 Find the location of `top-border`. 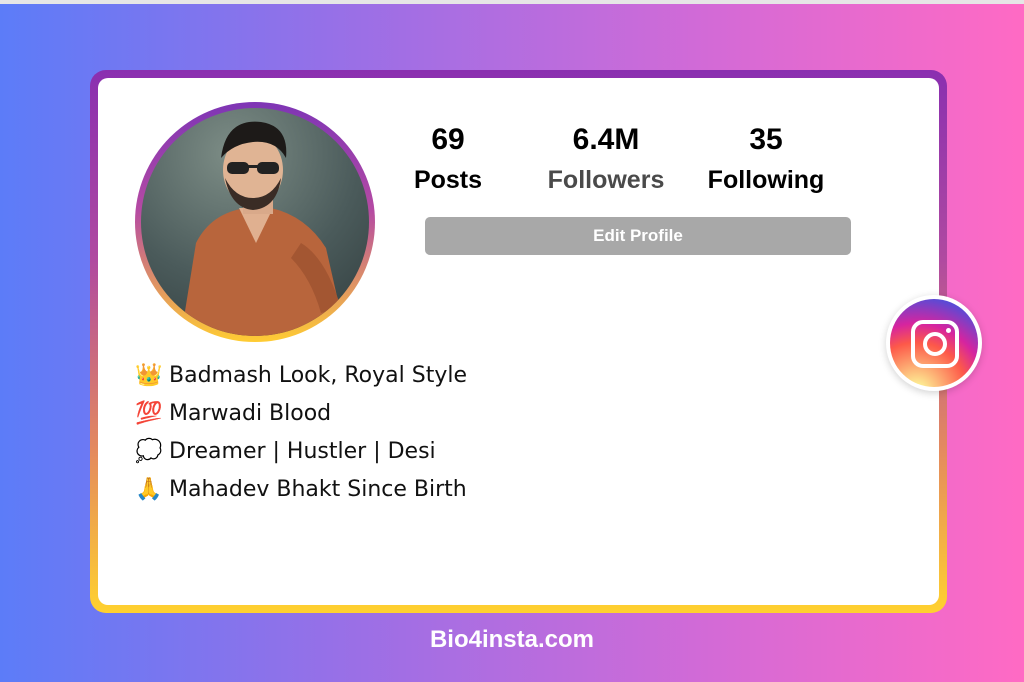

top-border is located at coordinates (512, 2).